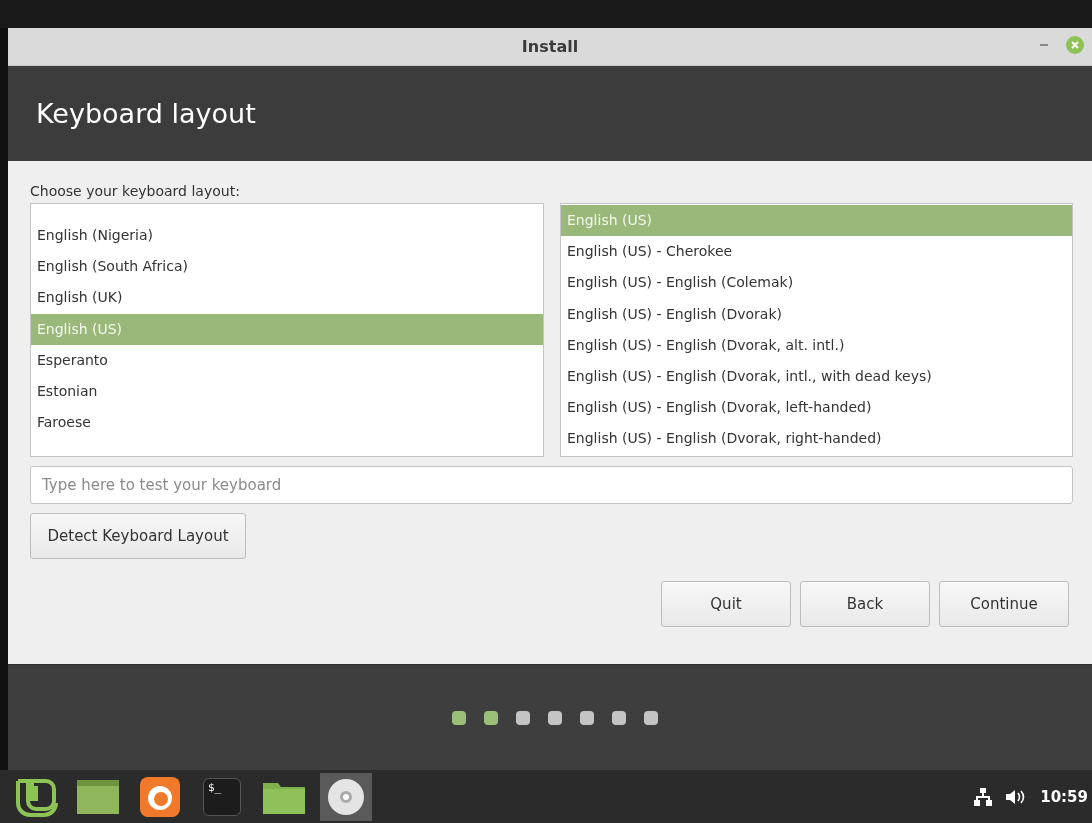 This screenshot has width=1092, height=823. I want to click on window-icon, so click(98, 796).